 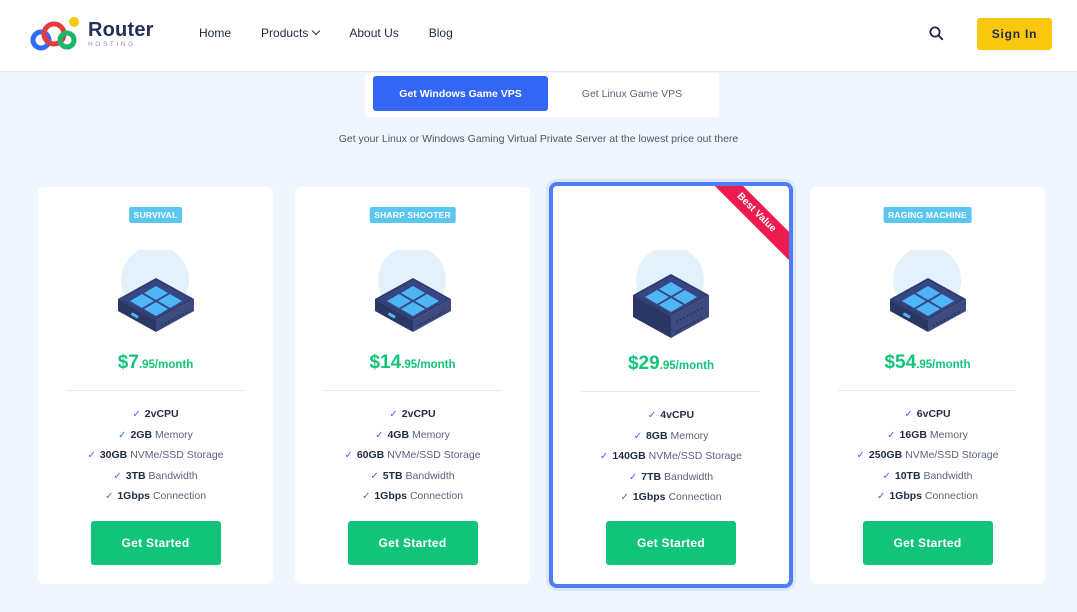 I want to click on feature-item: ✓ 7TB Bandwidth, so click(x=671, y=481).